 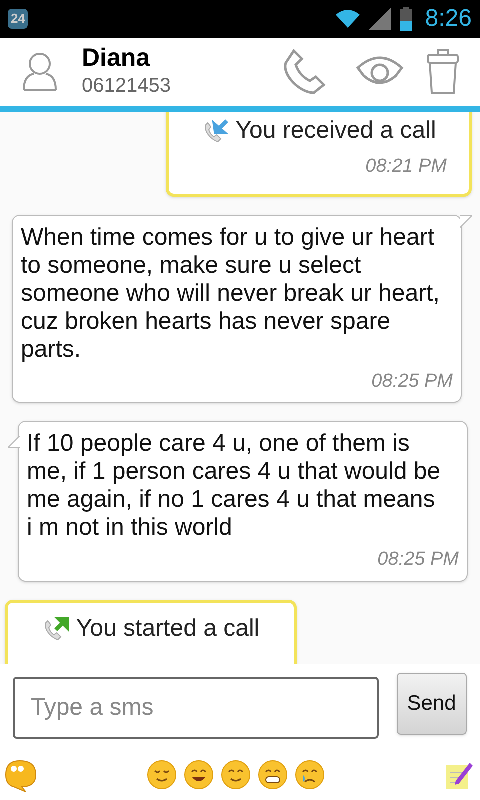 What do you see at coordinates (406, 167) in the screenshot?
I see `message-time: 08:21 PM` at bounding box center [406, 167].